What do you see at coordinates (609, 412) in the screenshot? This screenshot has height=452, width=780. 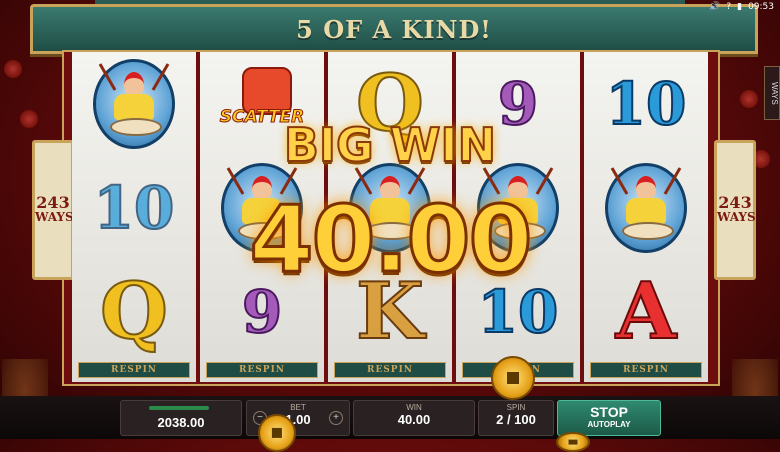 I see `stop-label: STOP` at bounding box center [609, 412].